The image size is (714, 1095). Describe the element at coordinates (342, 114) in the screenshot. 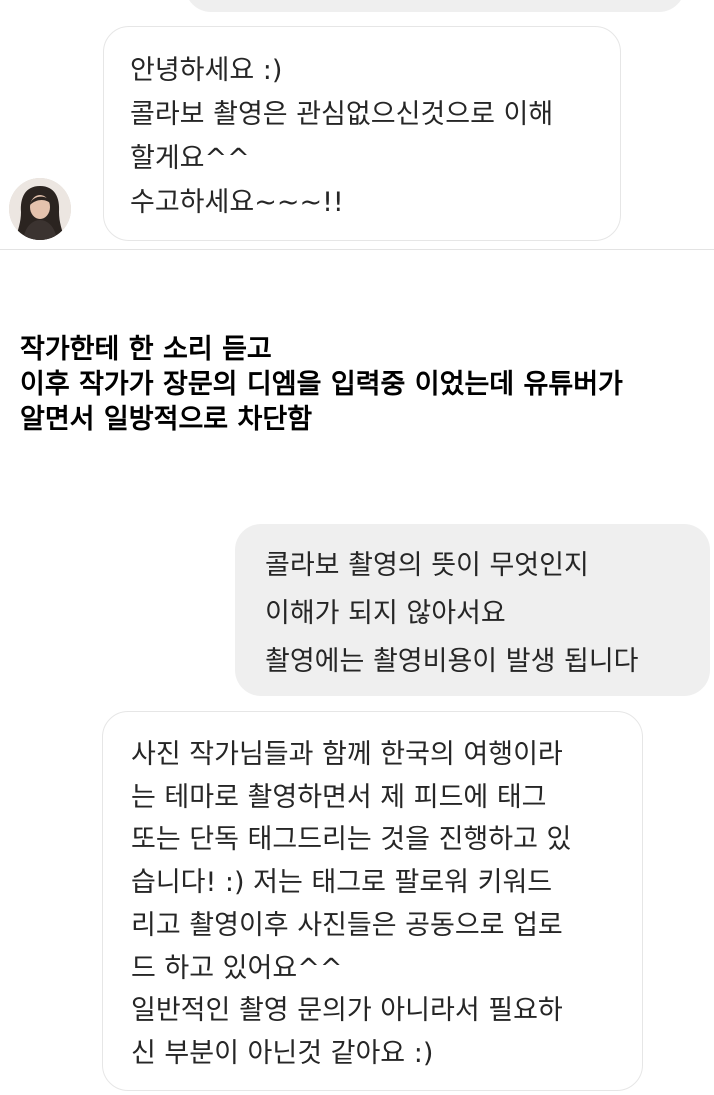

I see `message-line: 콜라보 촬영은 관심없으신것으로 이해` at that location.